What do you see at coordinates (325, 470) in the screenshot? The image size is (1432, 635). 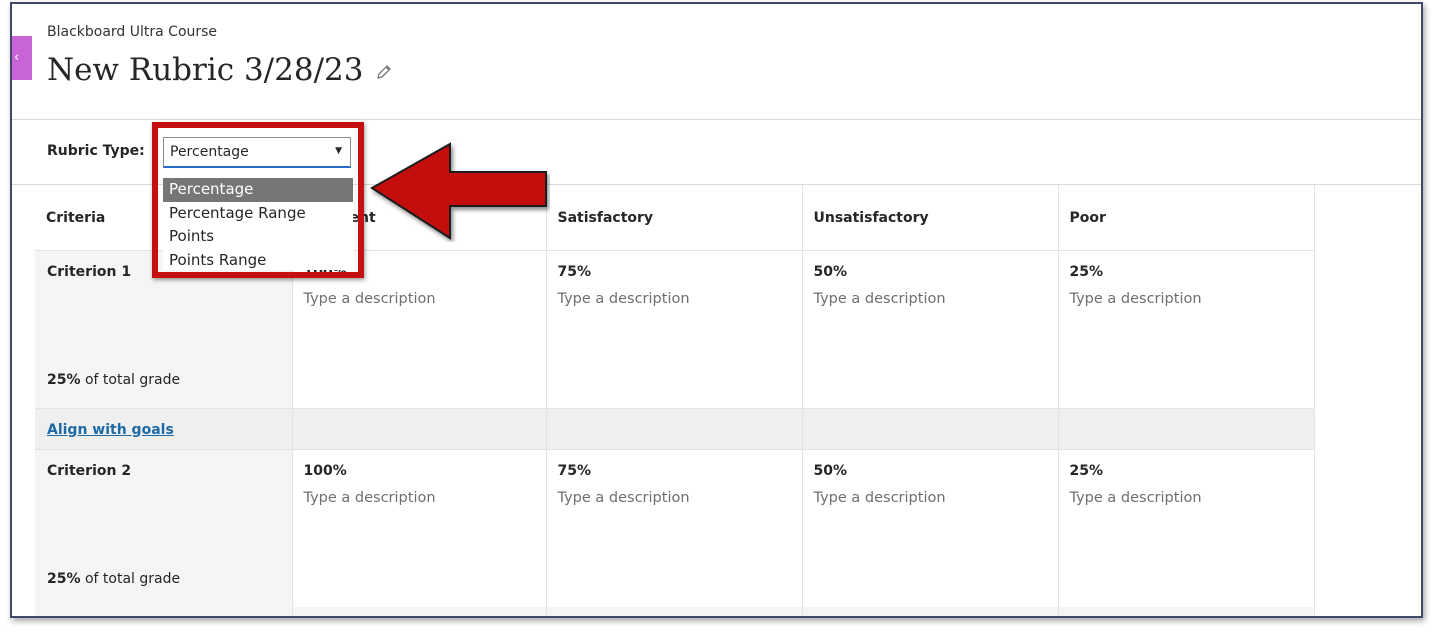 I see `rating-percent: 100%` at bounding box center [325, 470].